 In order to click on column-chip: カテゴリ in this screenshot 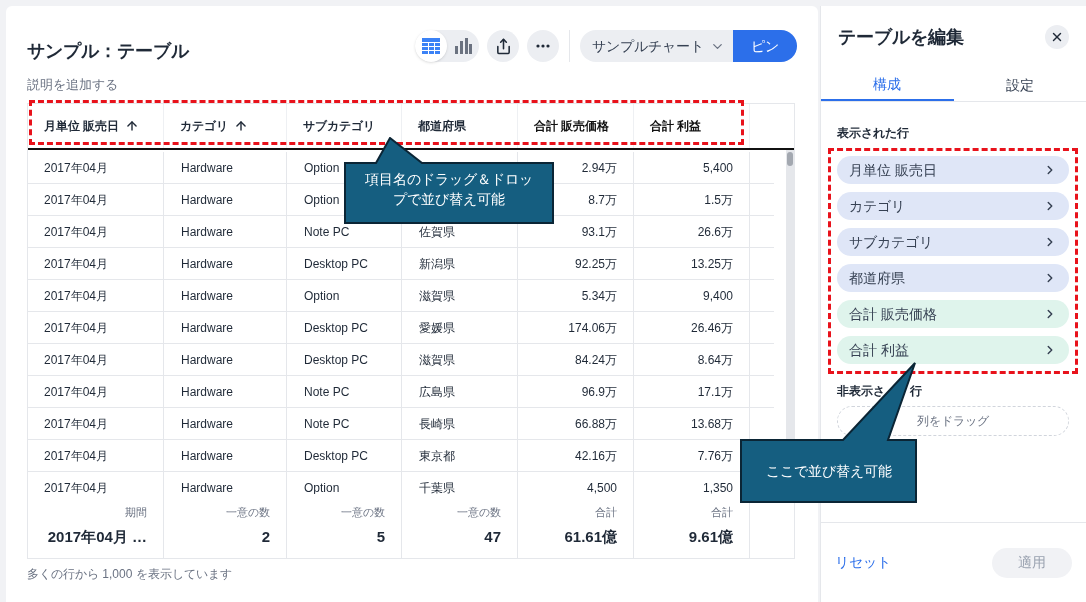, I will do `click(953, 206)`.